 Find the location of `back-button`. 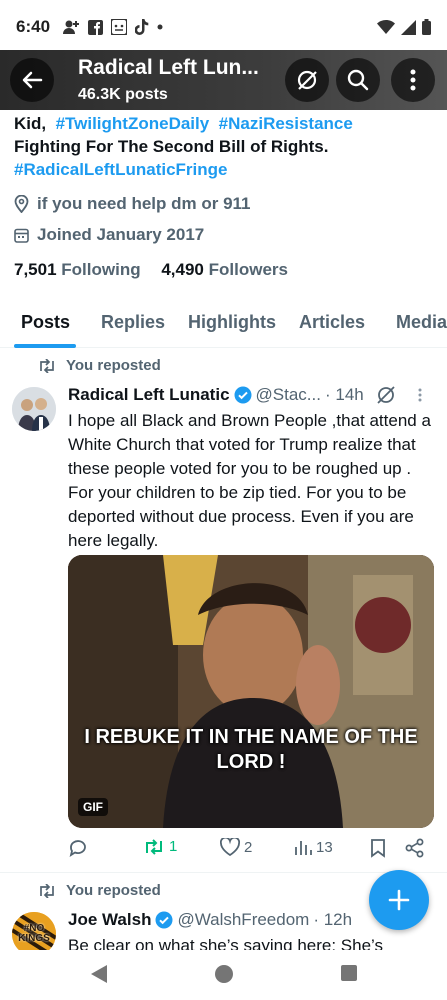

back-button is located at coordinates (32, 80).